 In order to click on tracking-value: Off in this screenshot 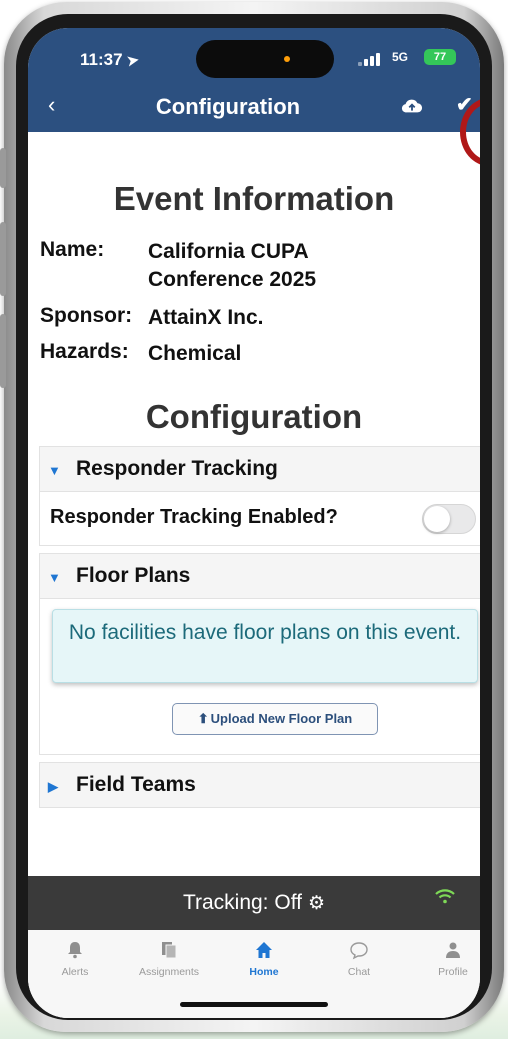, I will do `click(288, 902)`.